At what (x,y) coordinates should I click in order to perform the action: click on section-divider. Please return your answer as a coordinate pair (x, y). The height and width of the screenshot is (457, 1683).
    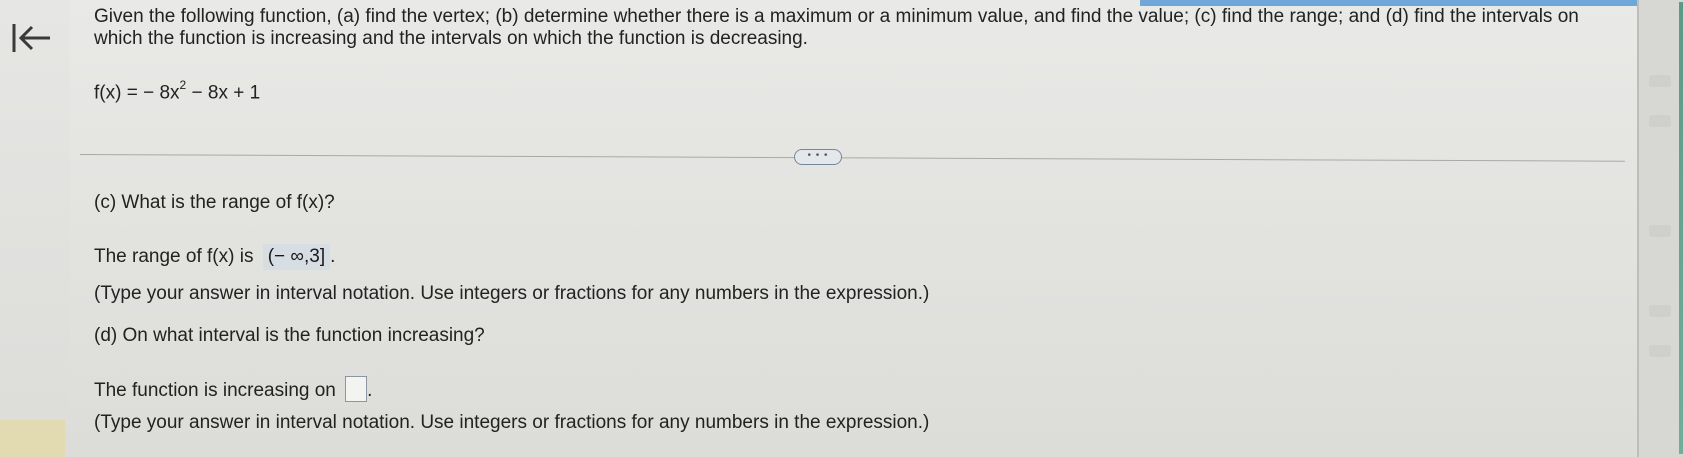
    Looking at the image, I should click on (852, 158).